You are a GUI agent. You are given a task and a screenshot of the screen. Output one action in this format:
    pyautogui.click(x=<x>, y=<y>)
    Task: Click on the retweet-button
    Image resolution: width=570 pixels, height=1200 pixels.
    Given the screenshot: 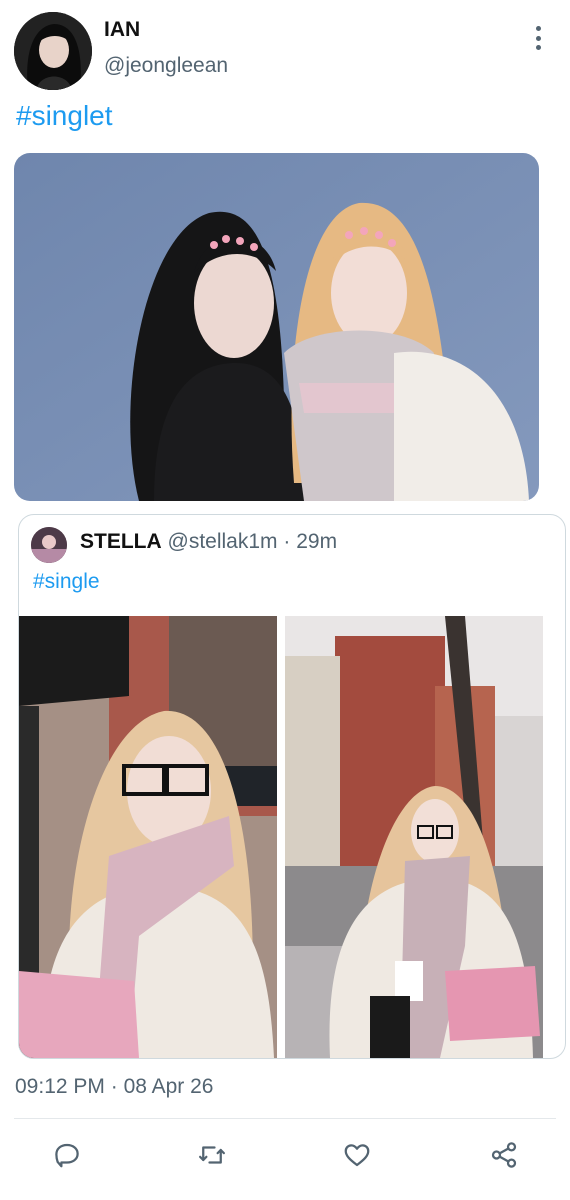 What is the action you would take?
    pyautogui.click(x=212, y=1155)
    